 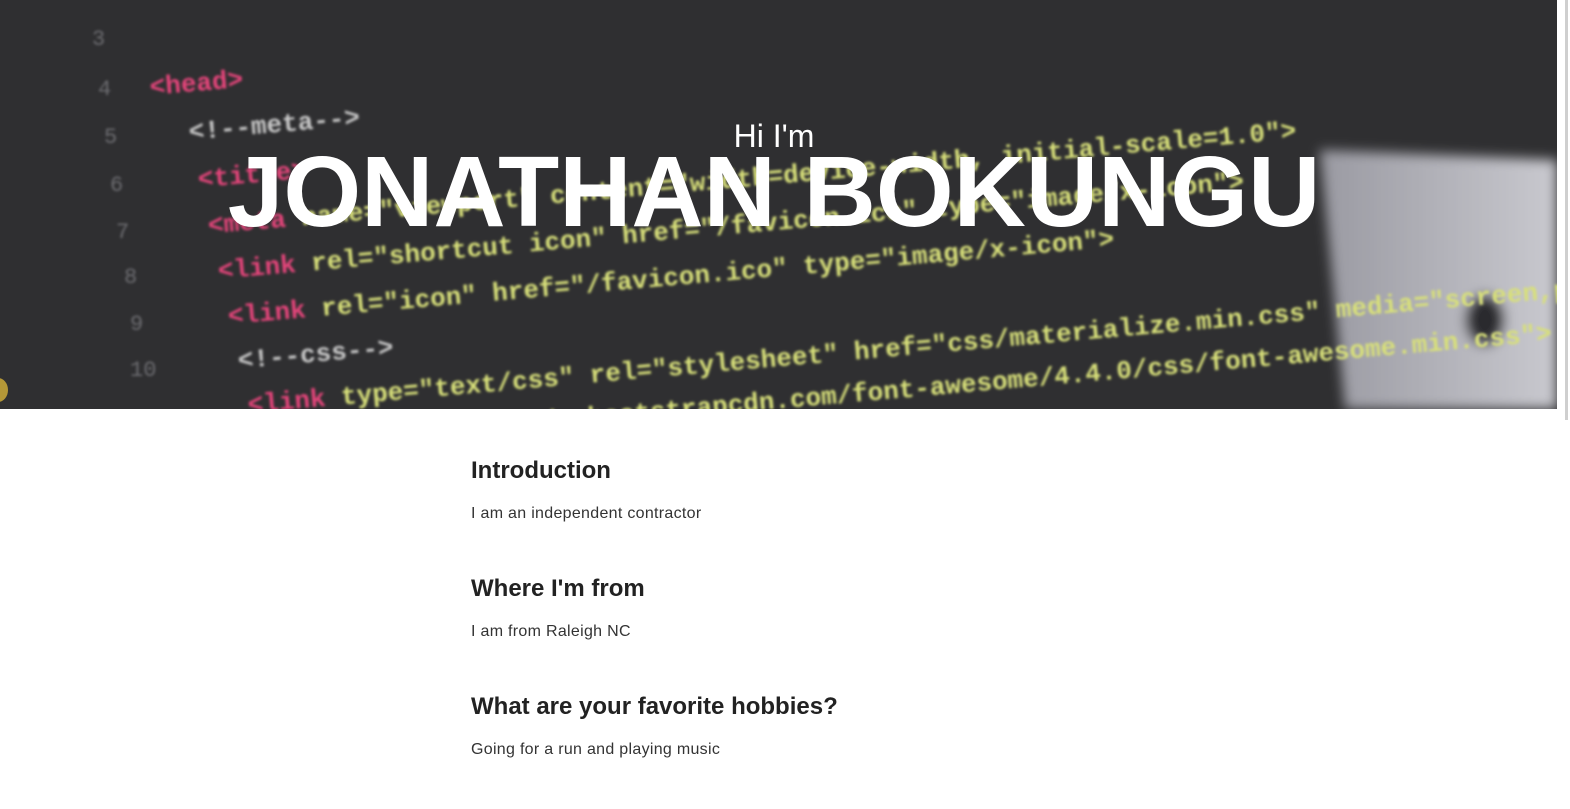 What do you see at coordinates (1566, 210) in the screenshot?
I see `page-scrollbar-thumb` at bounding box center [1566, 210].